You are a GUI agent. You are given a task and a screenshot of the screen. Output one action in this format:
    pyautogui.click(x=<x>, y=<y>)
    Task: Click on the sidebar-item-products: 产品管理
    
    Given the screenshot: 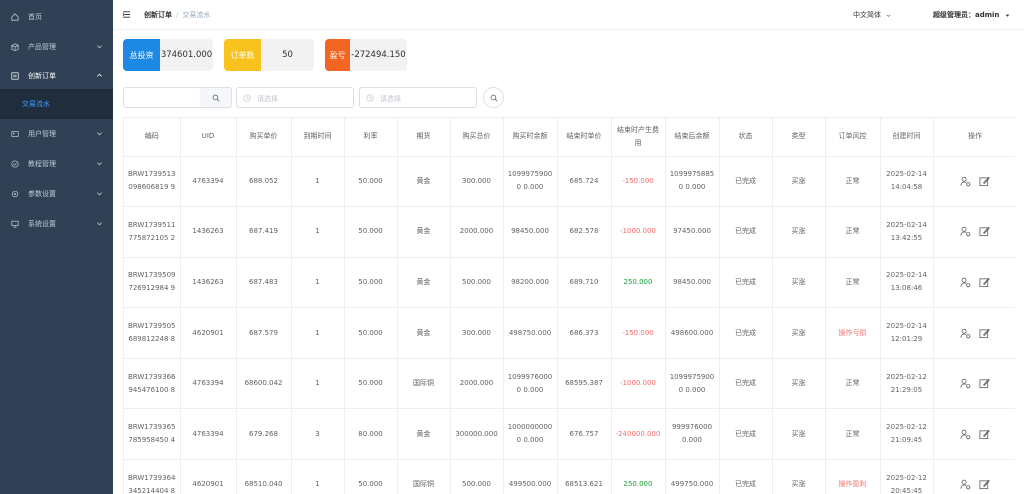 What is the action you would take?
    pyautogui.click(x=56, y=47)
    